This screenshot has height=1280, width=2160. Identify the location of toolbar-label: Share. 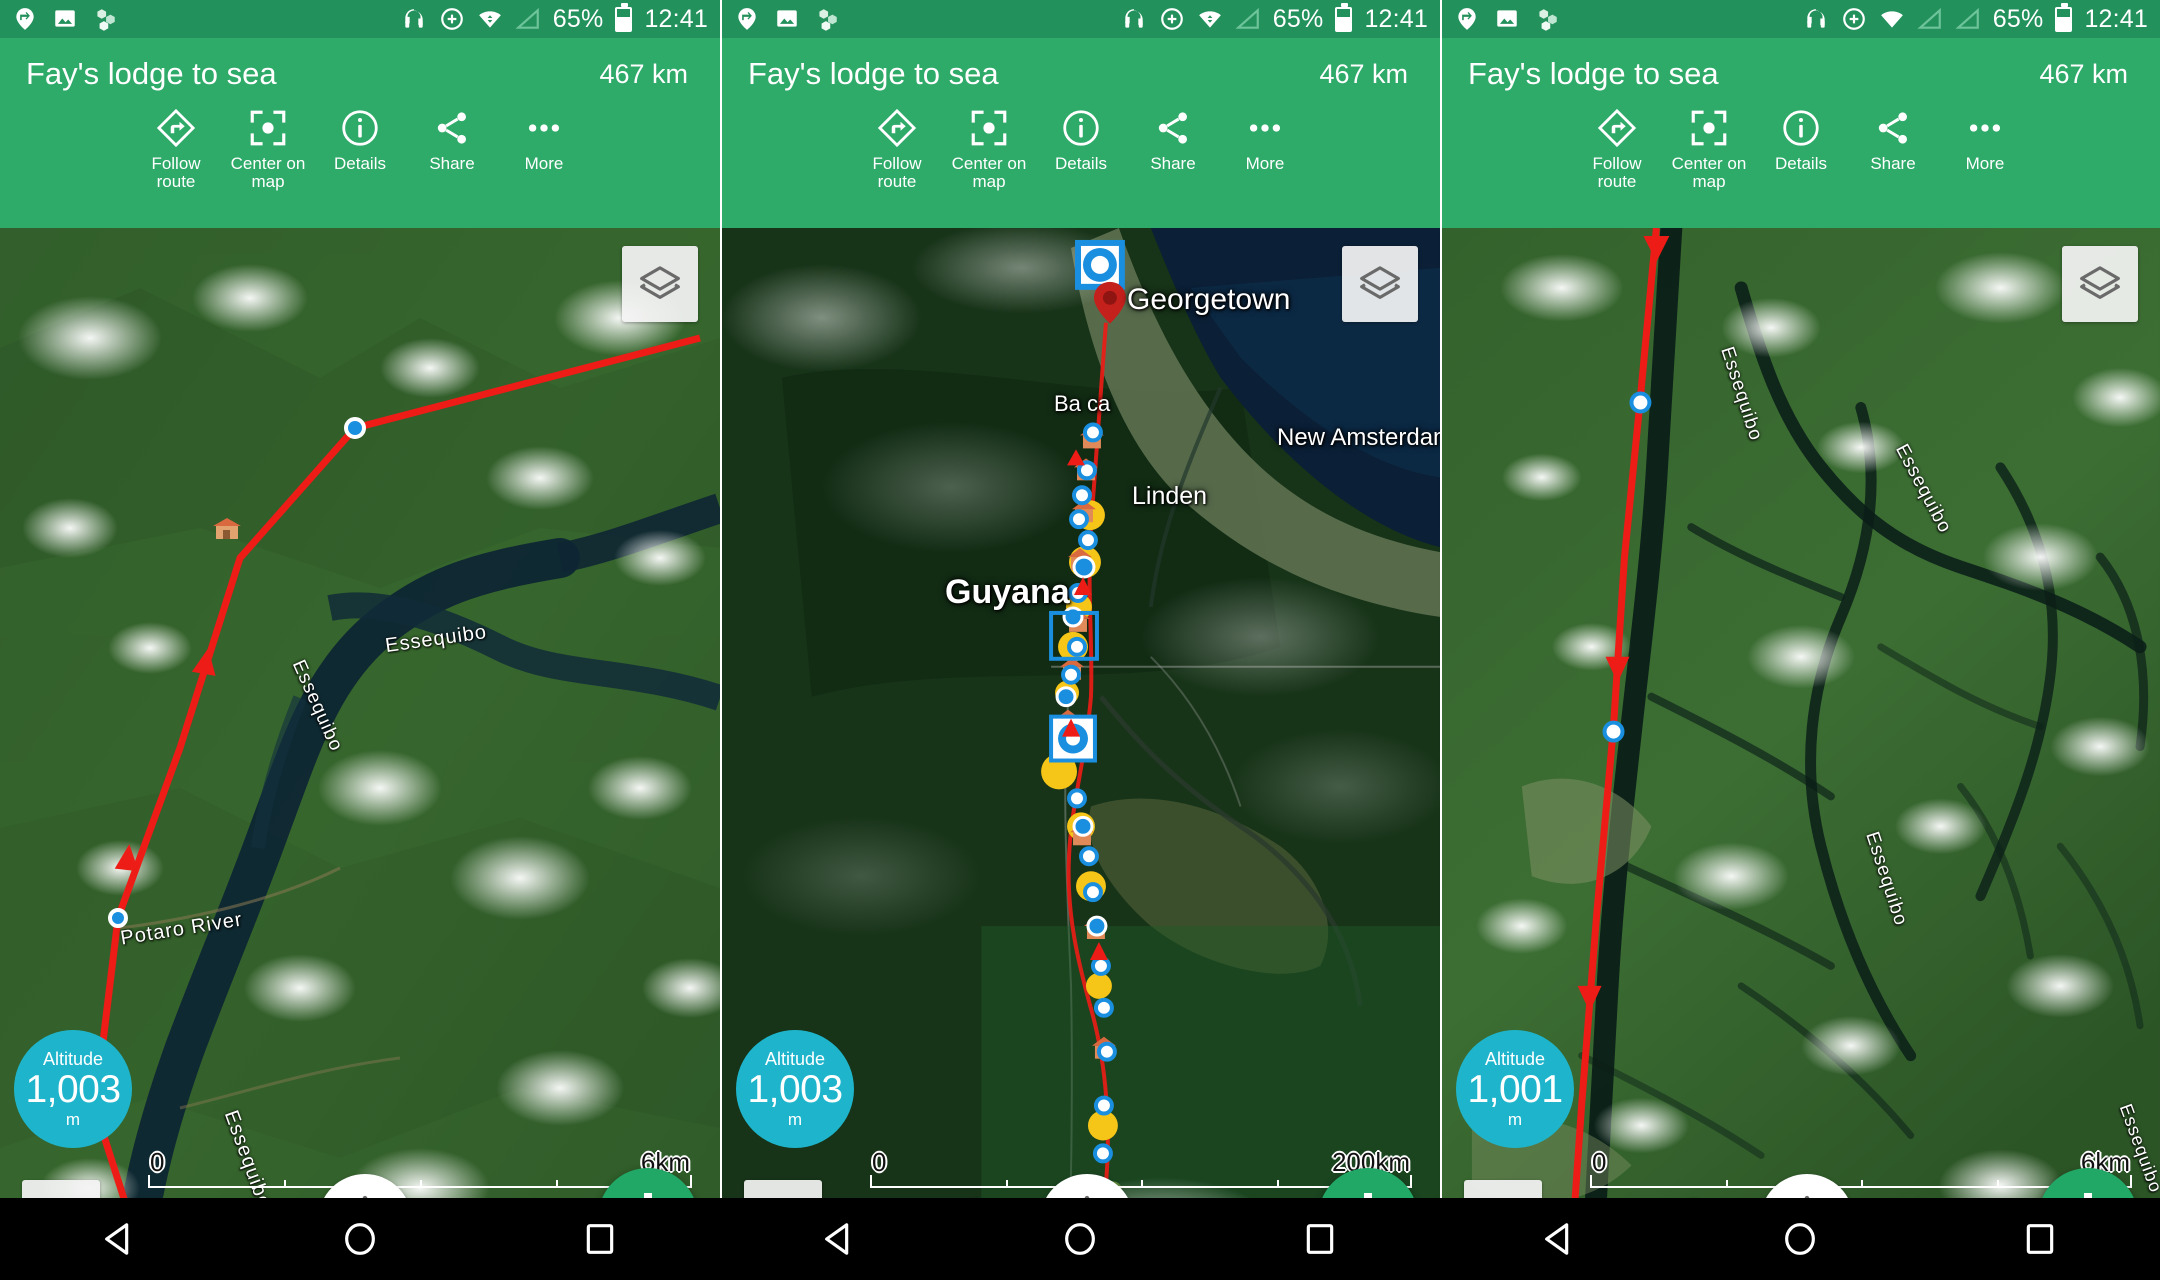
(1893, 163).